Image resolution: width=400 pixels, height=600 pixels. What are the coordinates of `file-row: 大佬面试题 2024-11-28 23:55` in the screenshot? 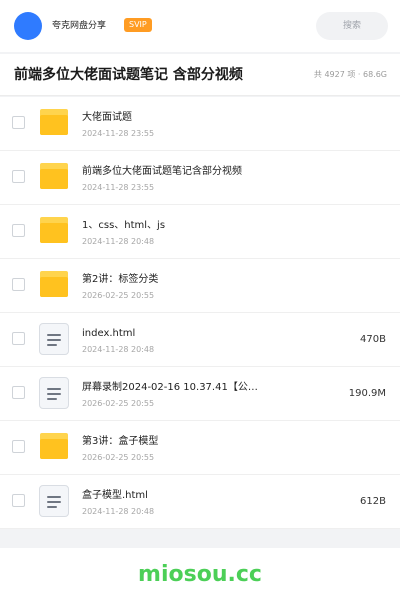 It's located at (200, 124).